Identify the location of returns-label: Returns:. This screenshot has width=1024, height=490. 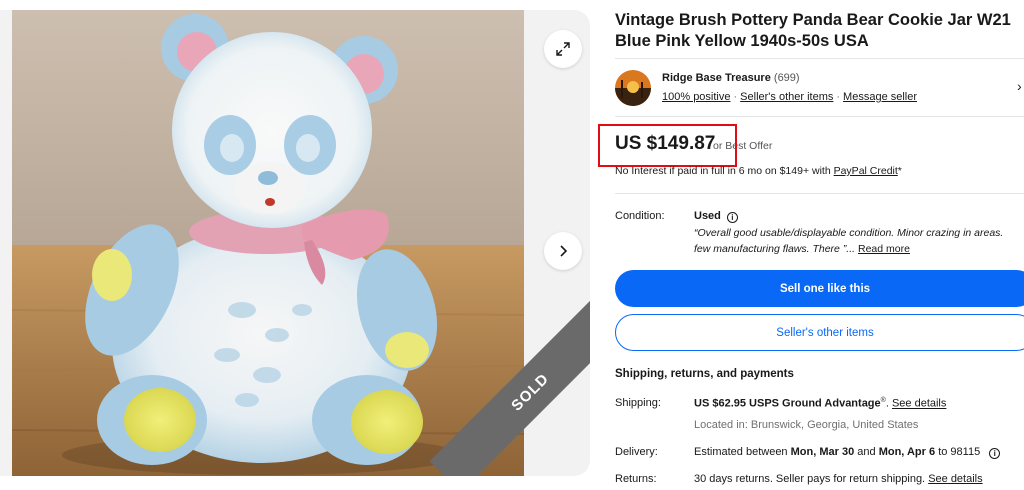
(636, 479).